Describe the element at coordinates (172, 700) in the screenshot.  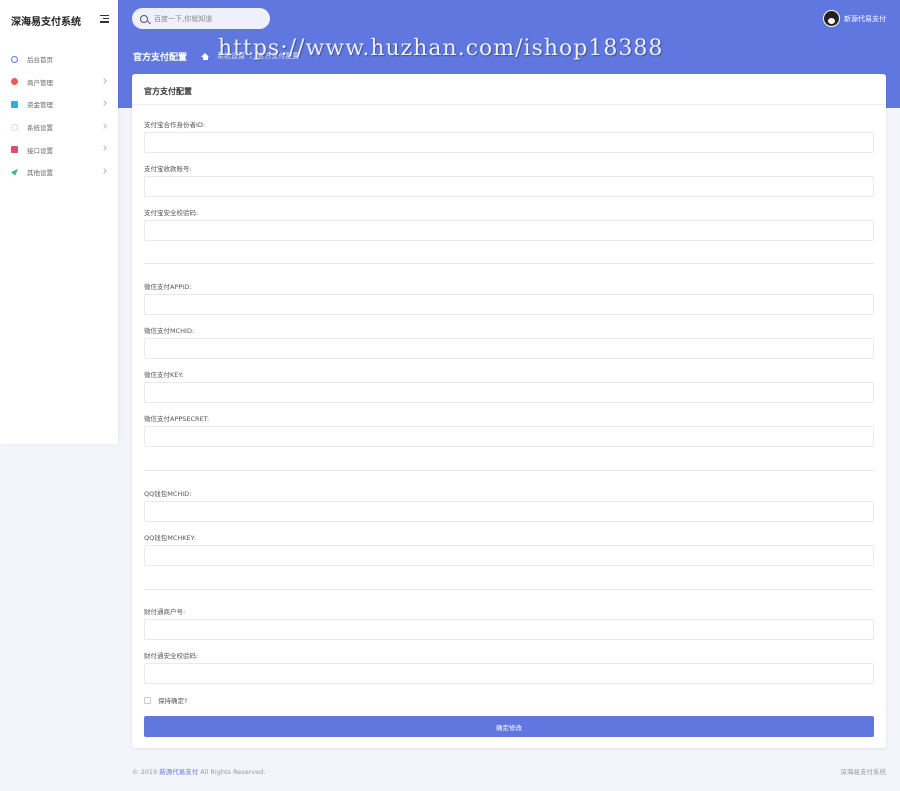
I see `remember-label: 保持确定?` at that location.